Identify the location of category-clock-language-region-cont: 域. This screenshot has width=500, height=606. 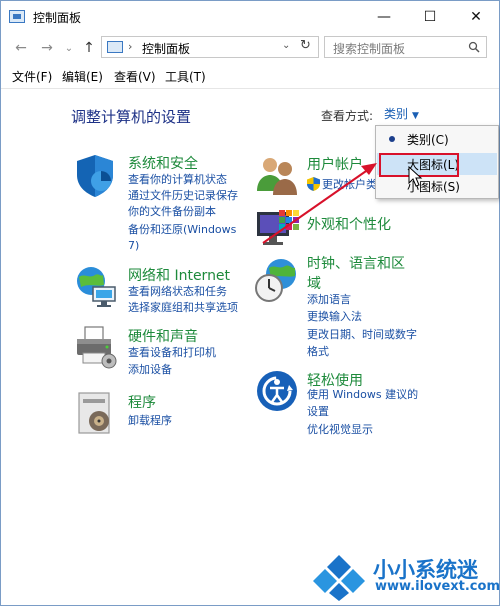
(314, 283).